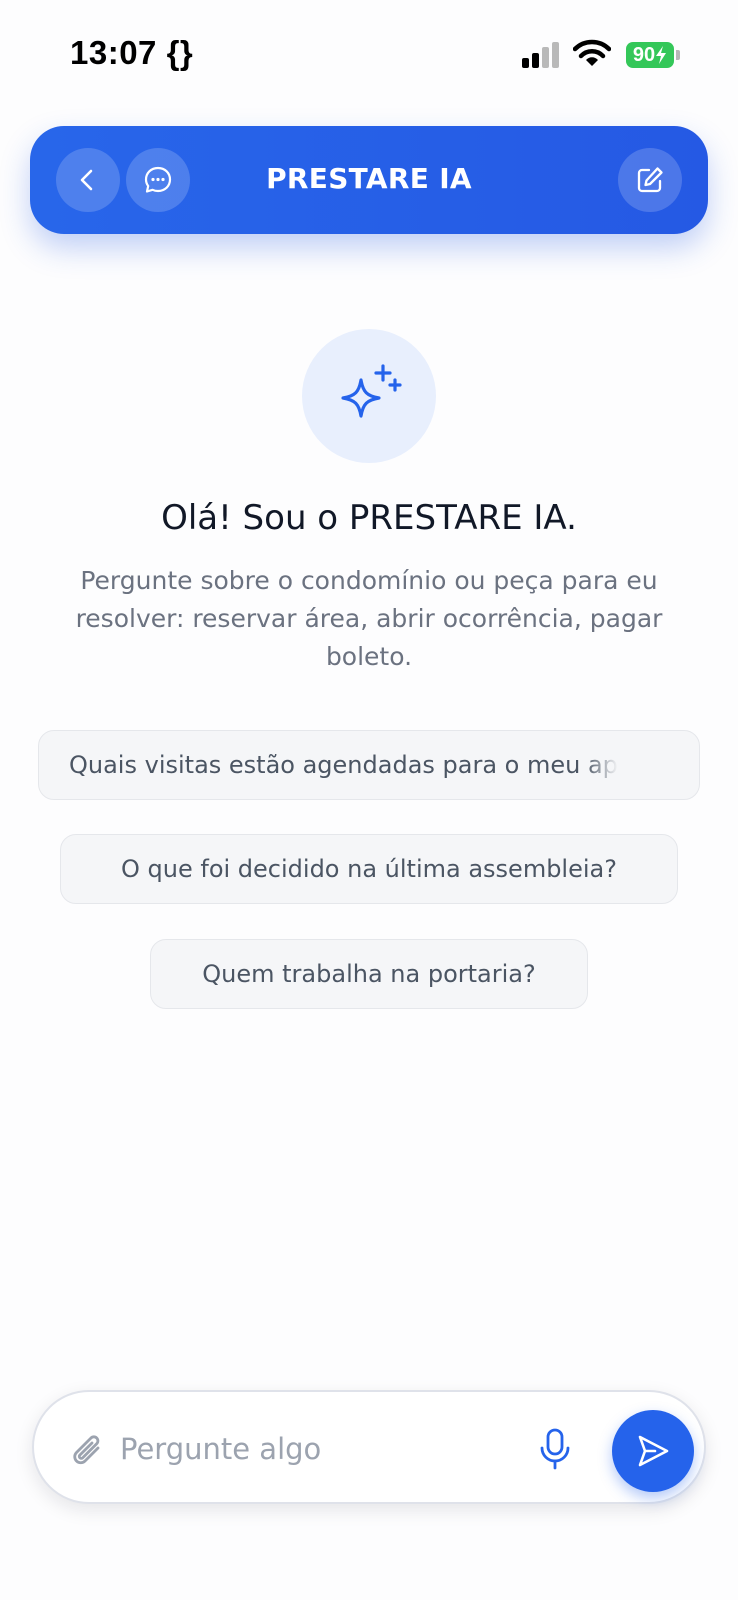  I want to click on battery-cap, so click(678, 55).